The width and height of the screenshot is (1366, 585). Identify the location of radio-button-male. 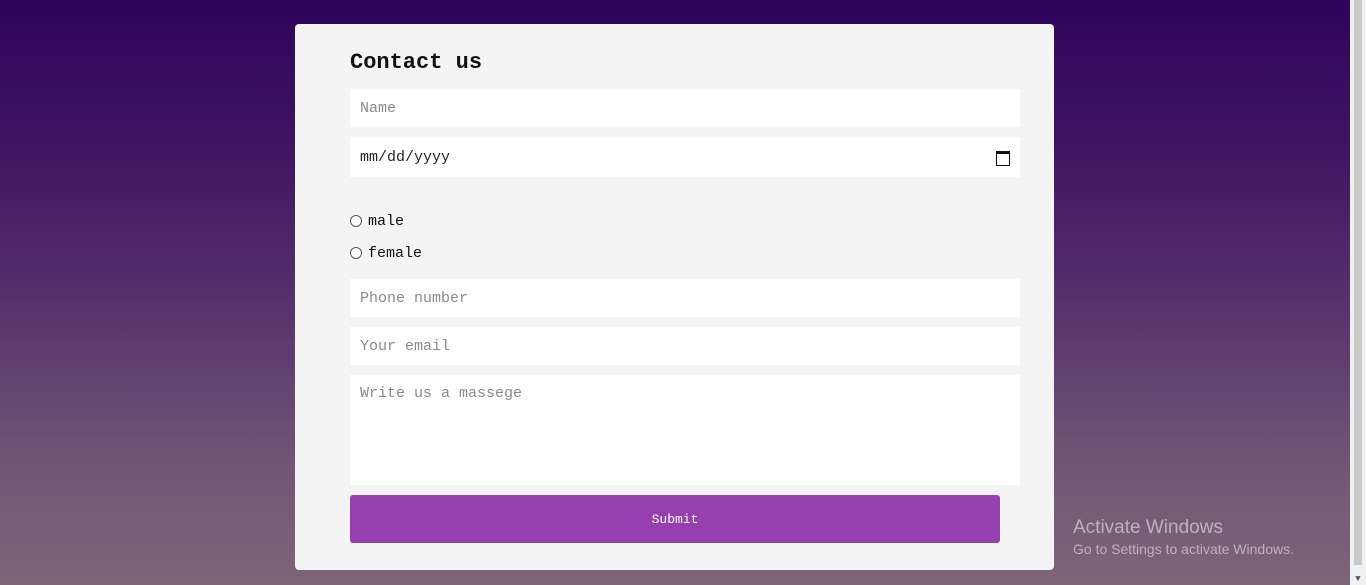
(356, 220).